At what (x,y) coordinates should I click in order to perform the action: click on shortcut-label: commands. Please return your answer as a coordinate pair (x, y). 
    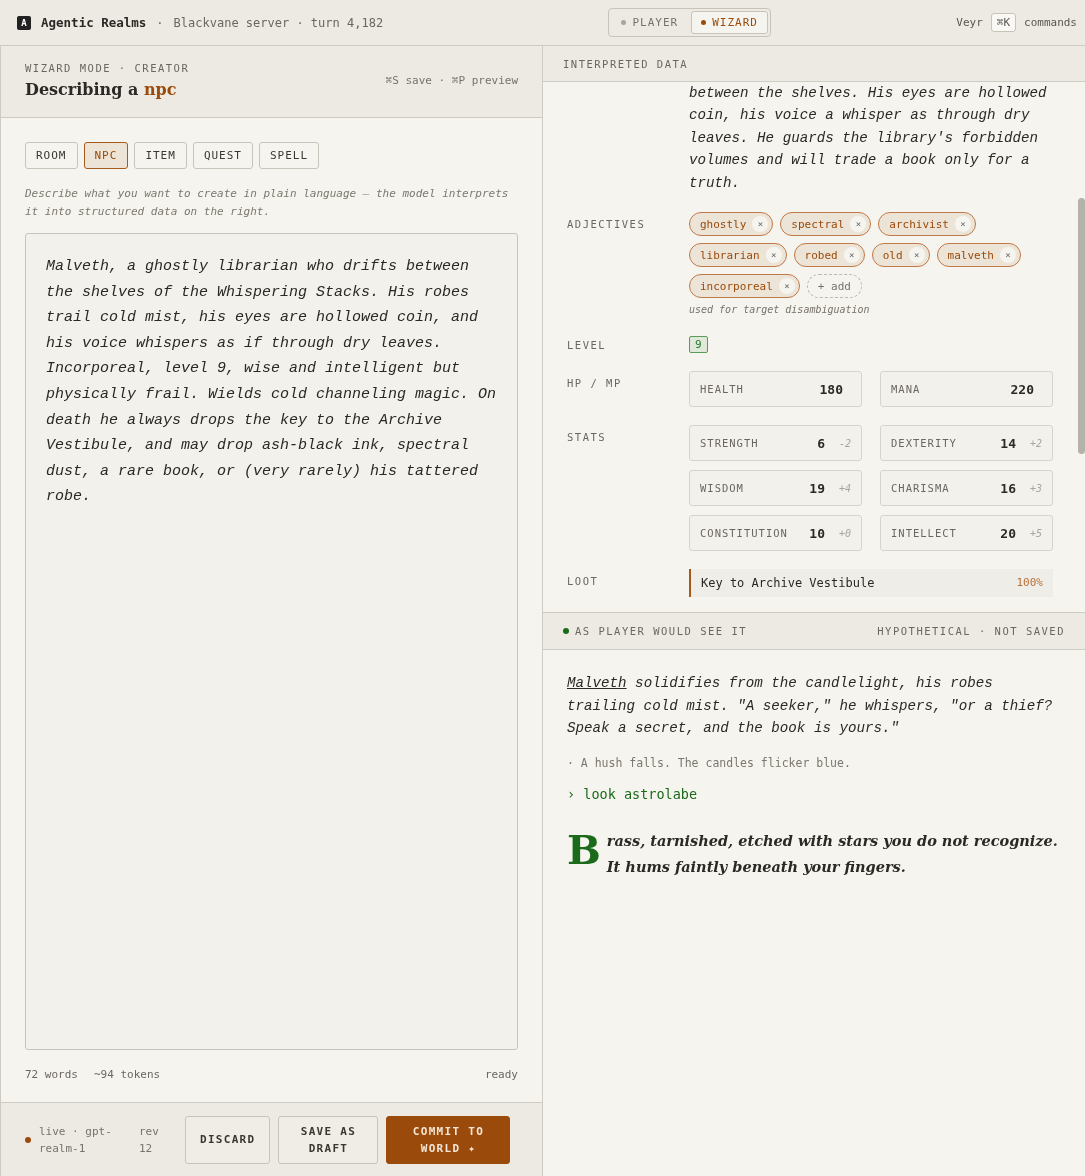
    Looking at the image, I should click on (1050, 22).